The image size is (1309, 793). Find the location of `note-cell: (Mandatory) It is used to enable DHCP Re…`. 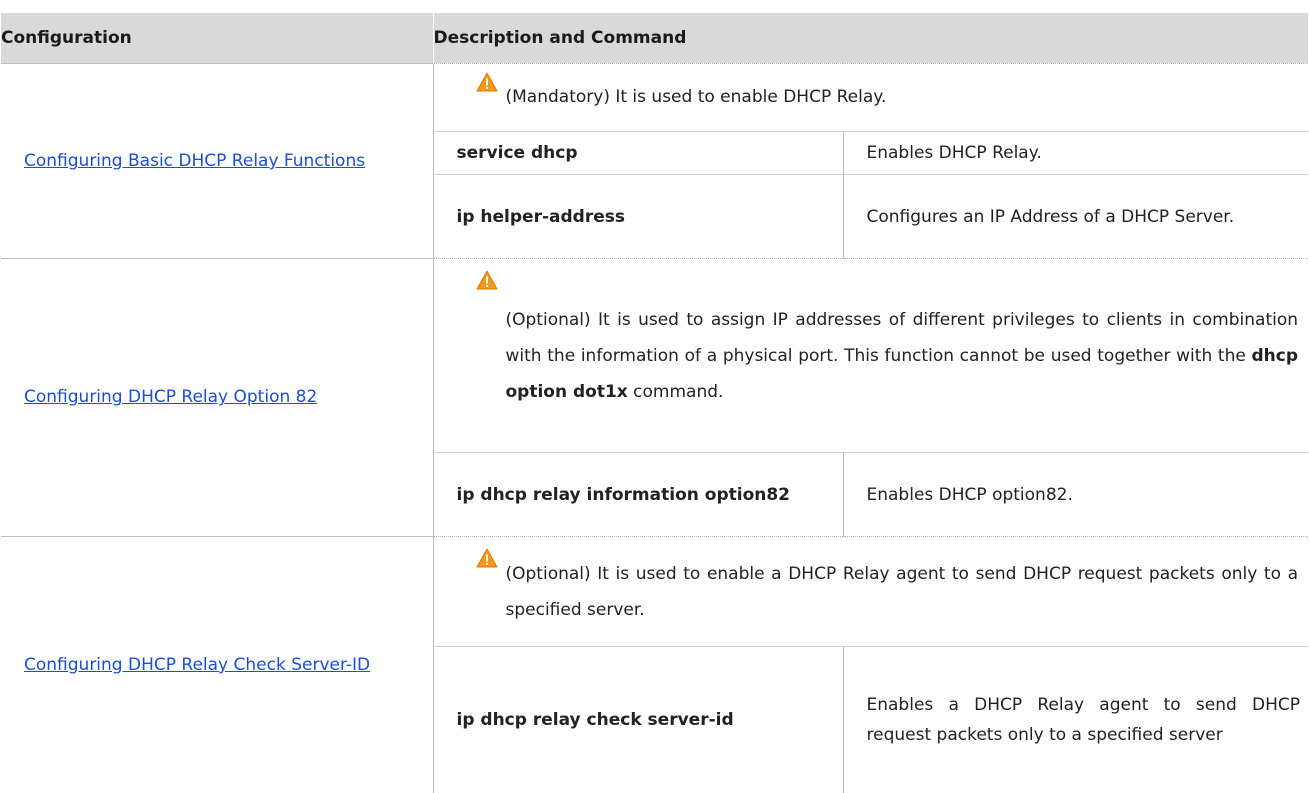

note-cell: (Mandatory) It is used to enable DHCP Re… is located at coordinates (871, 97).